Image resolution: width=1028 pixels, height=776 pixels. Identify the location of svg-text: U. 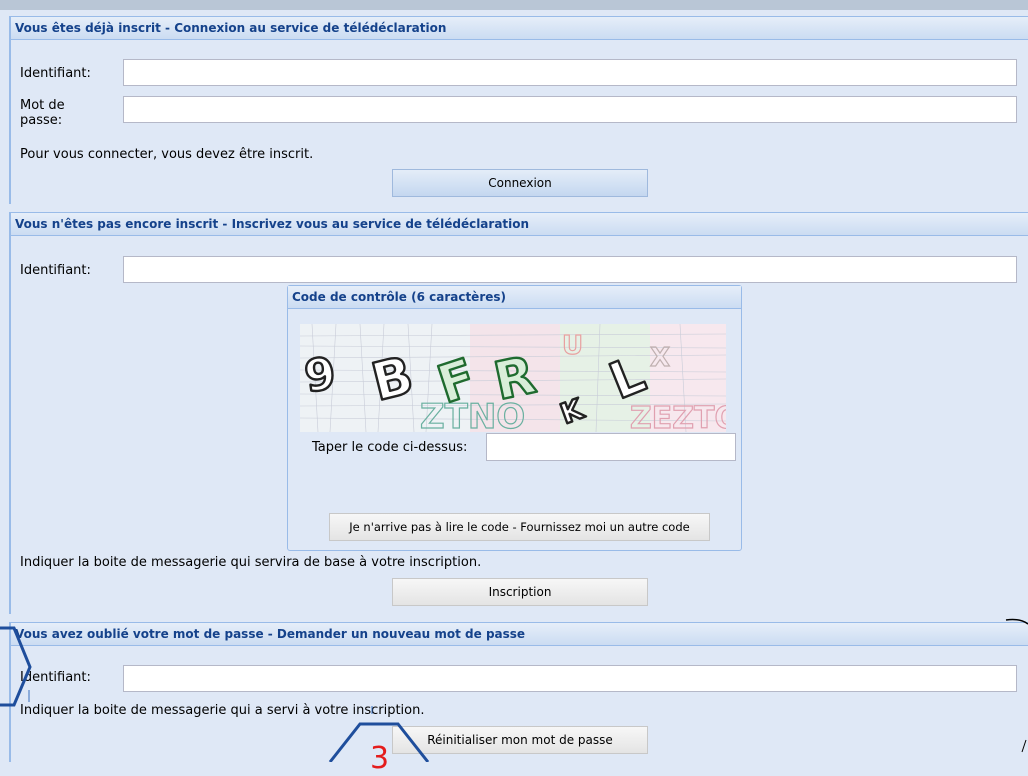
(572, 346).